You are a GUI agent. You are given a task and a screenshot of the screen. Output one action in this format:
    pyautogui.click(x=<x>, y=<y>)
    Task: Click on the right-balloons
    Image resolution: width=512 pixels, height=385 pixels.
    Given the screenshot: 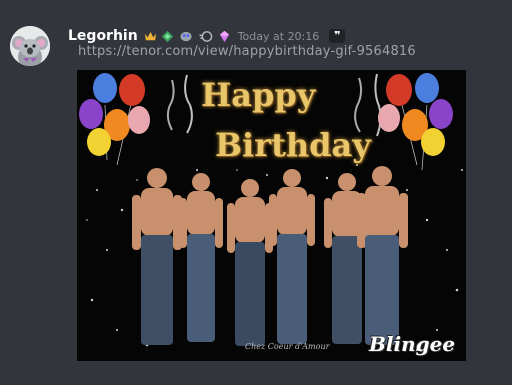 What is the action you would take?
    pyautogui.click(x=415, y=122)
    